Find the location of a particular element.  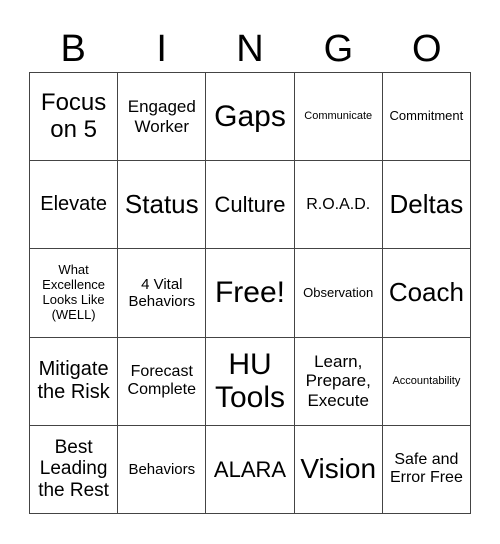

free-space-cell: Free! is located at coordinates (250, 293).